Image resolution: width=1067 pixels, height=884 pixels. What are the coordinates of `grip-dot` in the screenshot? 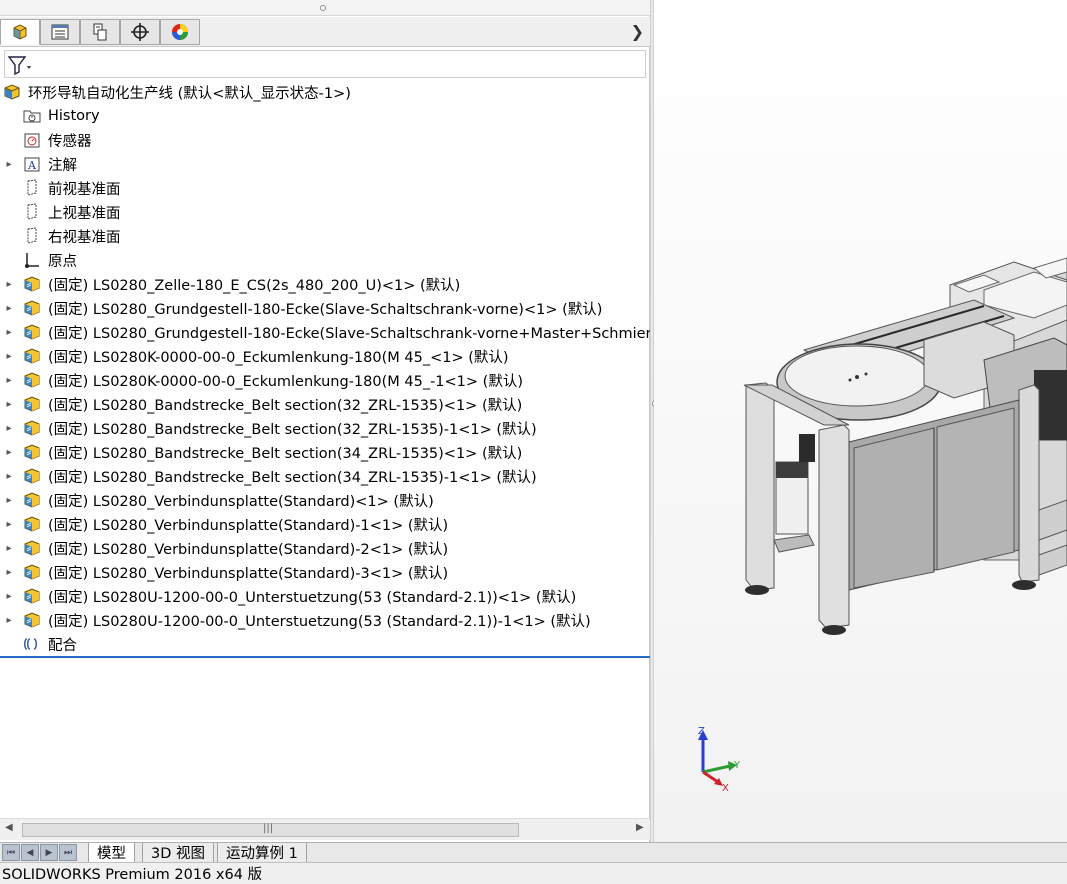 It's located at (323, 8).